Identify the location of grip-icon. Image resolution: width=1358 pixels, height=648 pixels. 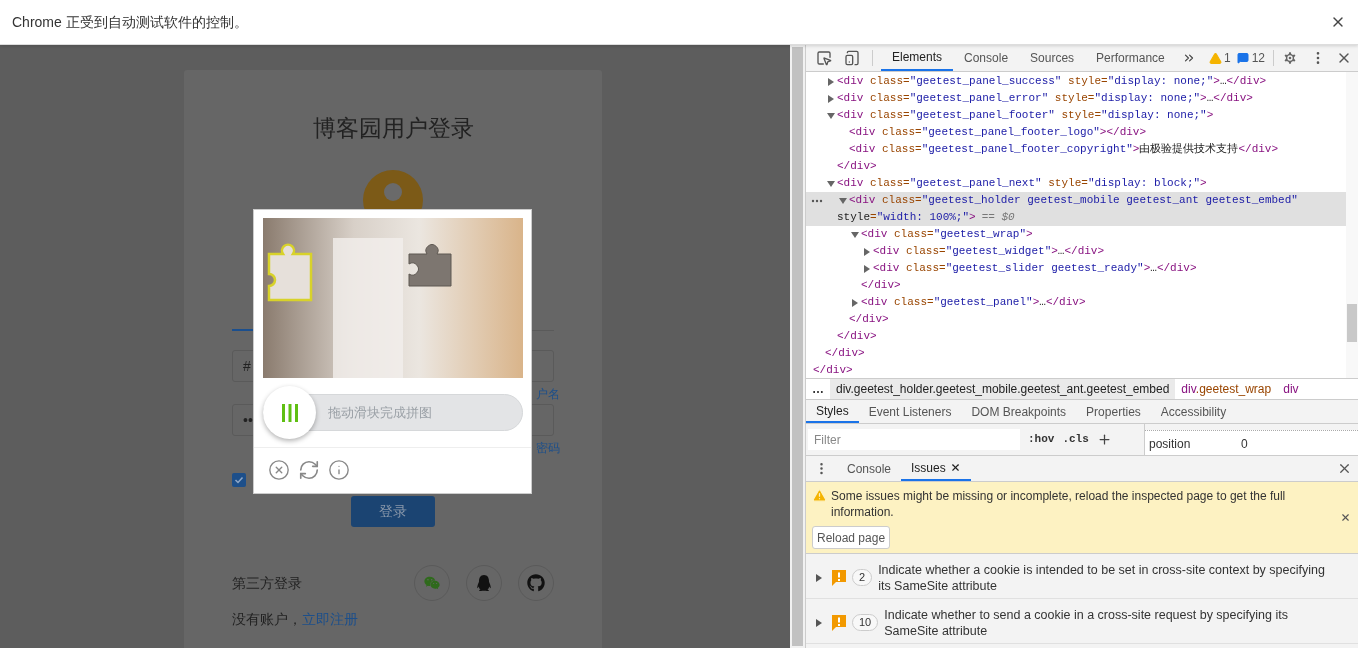
(289, 412).